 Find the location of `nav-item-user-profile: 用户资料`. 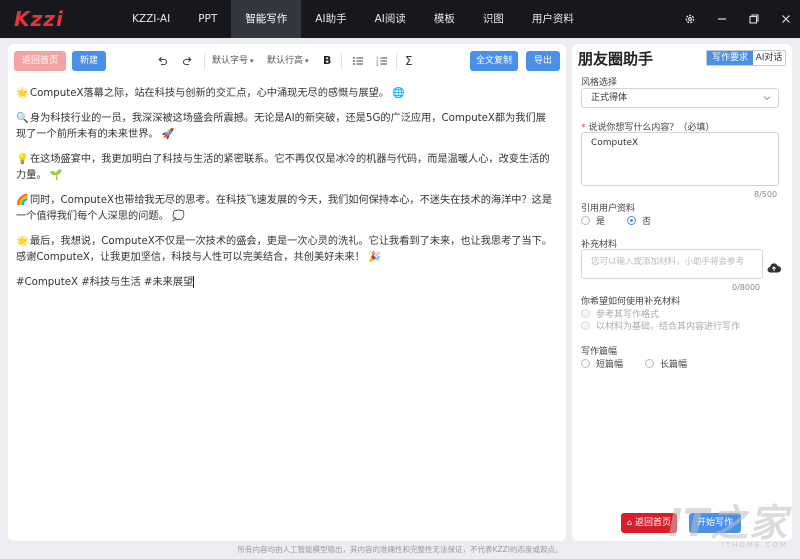

nav-item-user-profile: 用户资料 is located at coordinates (553, 19).